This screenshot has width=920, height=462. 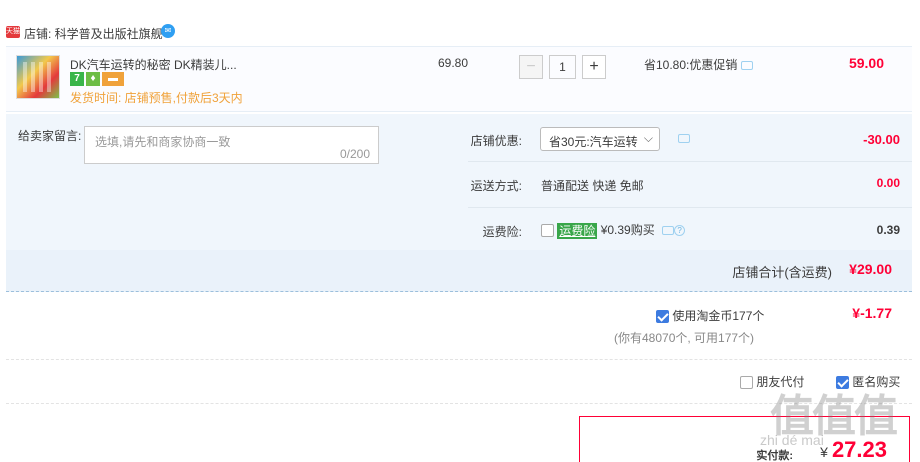 What do you see at coordinates (668, 231) in the screenshot?
I see `insurance-chat-icon` at bounding box center [668, 231].